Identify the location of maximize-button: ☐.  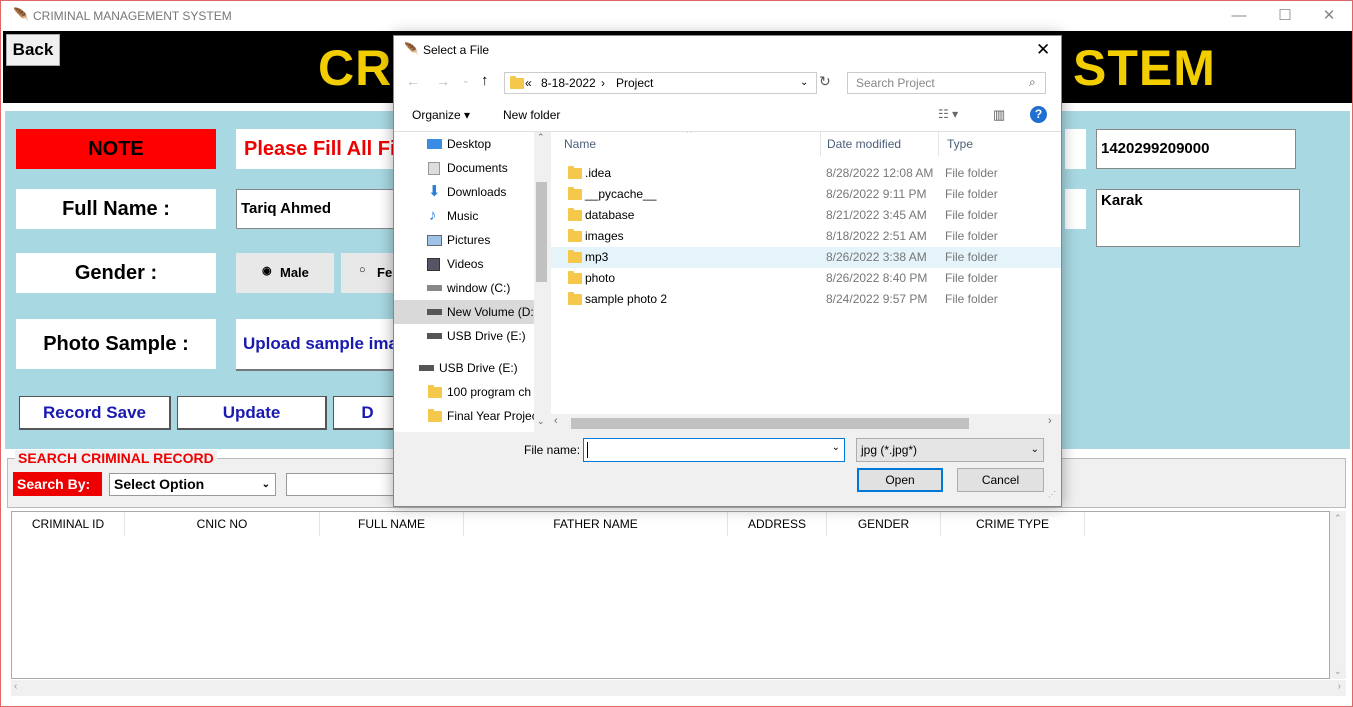
(1285, 16).